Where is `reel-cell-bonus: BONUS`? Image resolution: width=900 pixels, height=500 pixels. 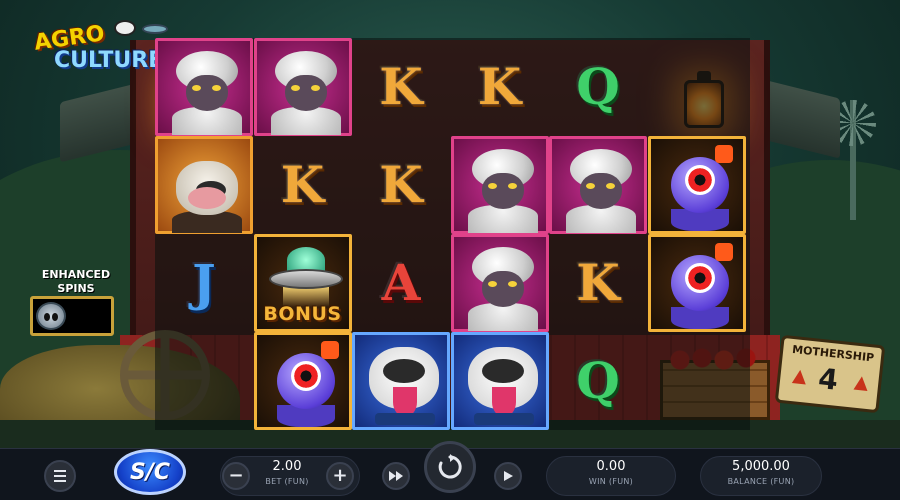 reel-cell-bonus: BONUS is located at coordinates (302, 283).